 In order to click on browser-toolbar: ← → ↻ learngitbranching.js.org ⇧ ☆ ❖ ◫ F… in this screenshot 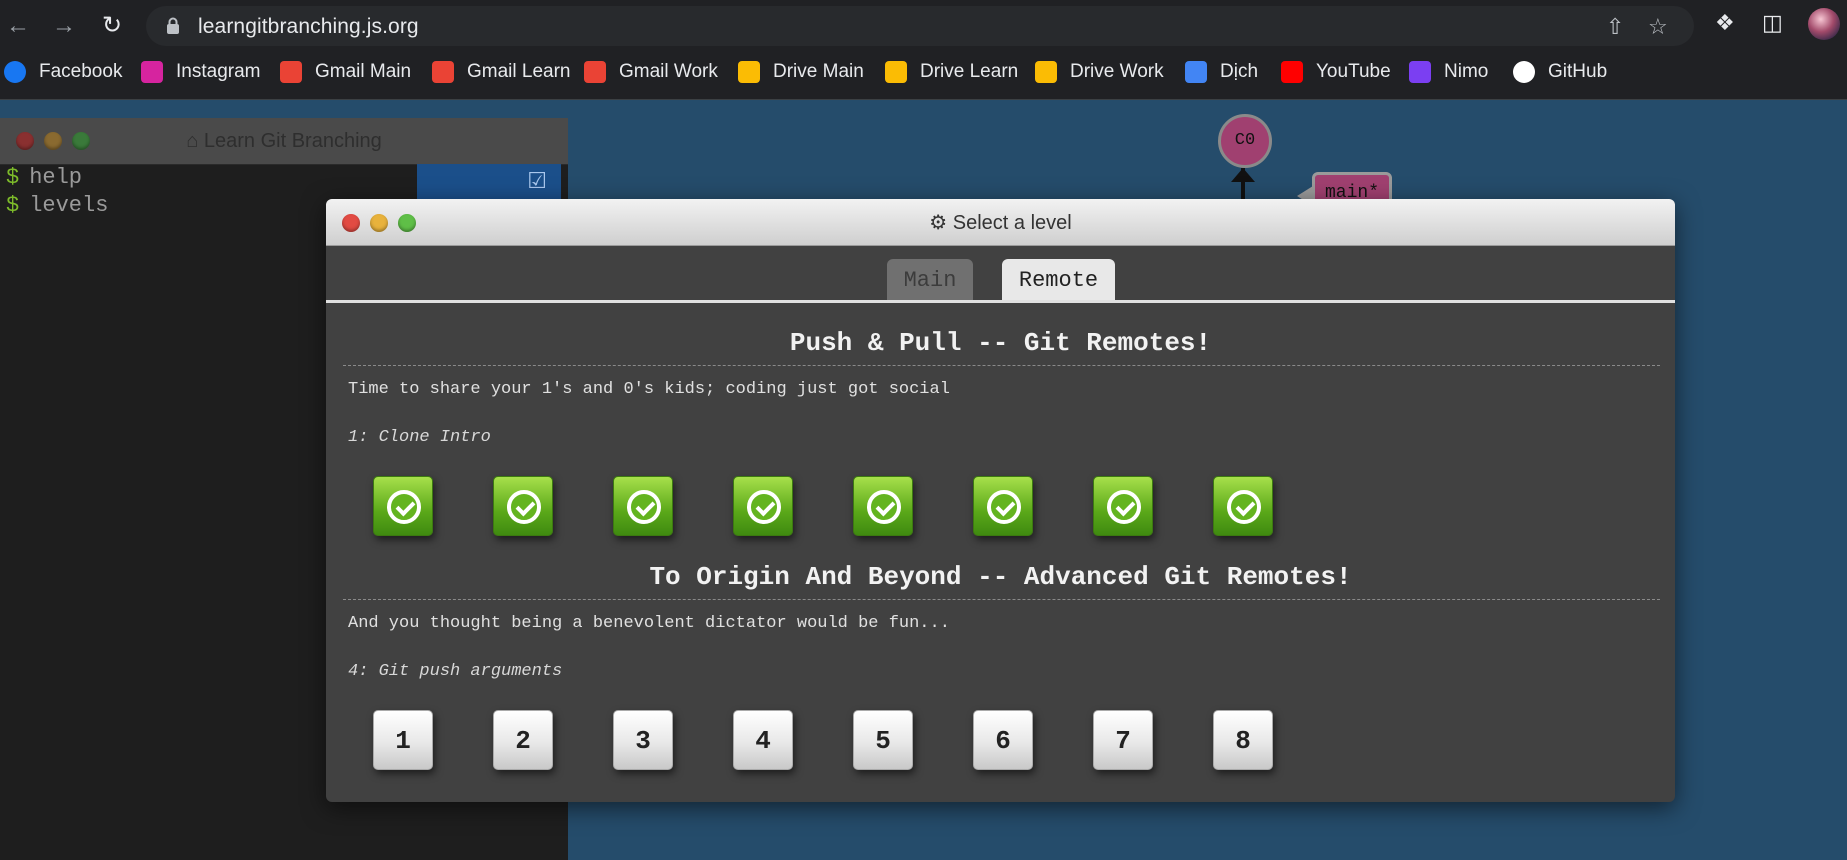, I will do `click(923, 50)`.